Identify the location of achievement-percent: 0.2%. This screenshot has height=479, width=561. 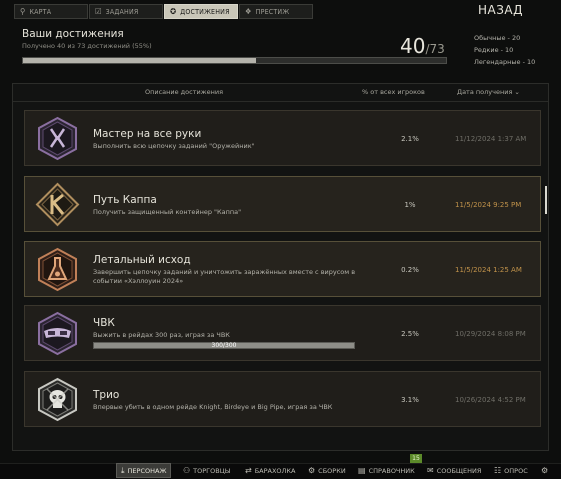
(410, 270).